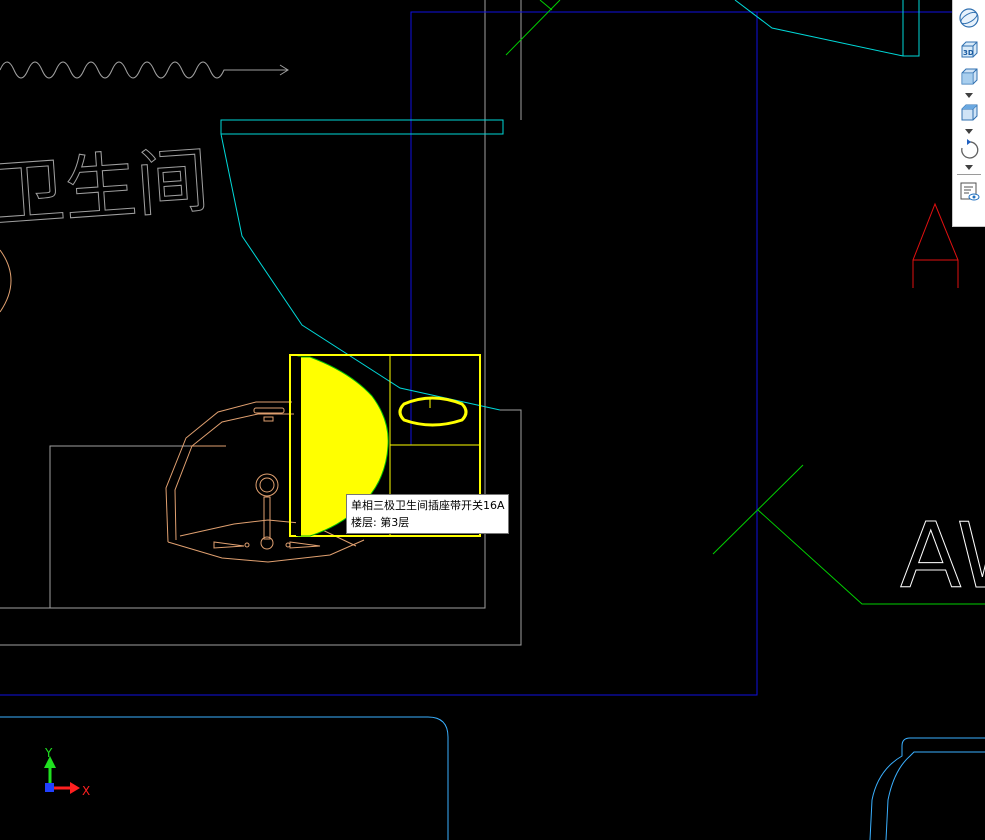 This screenshot has width=985, height=840. What do you see at coordinates (427, 514) in the screenshot?
I see `object-tooltip: 单相三极卫生间插座带开关16A 楼层: 第3层` at bounding box center [427, 514].